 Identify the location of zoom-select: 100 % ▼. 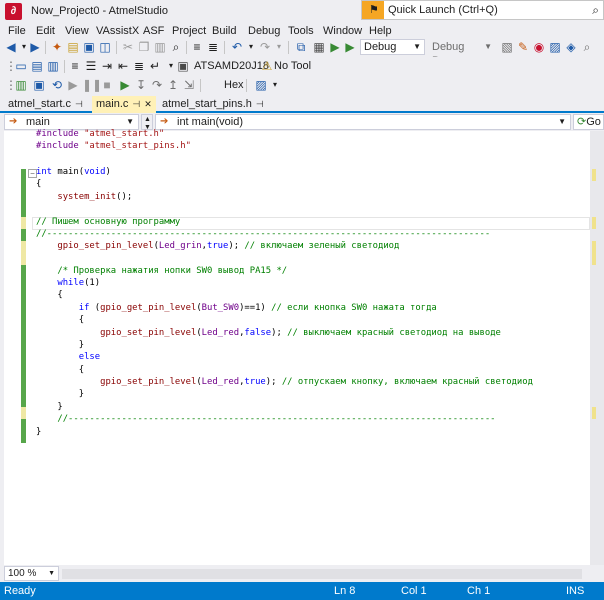
(31, 573).